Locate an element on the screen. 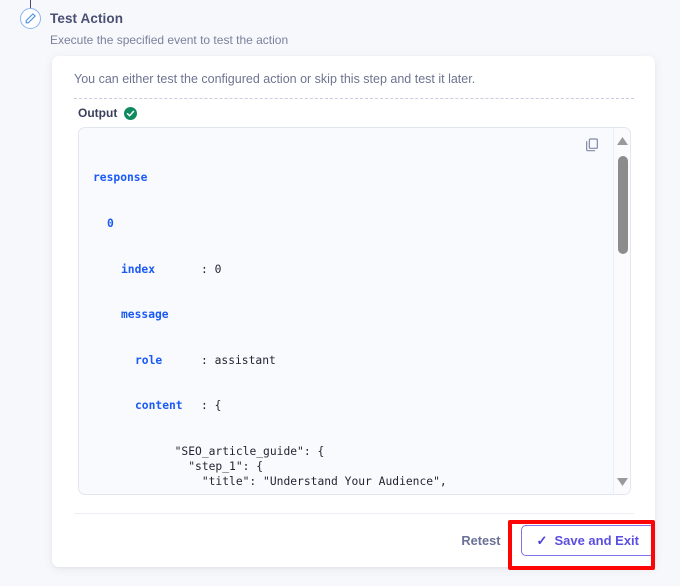  check-circle-icon is located at coordinates (131, 113).